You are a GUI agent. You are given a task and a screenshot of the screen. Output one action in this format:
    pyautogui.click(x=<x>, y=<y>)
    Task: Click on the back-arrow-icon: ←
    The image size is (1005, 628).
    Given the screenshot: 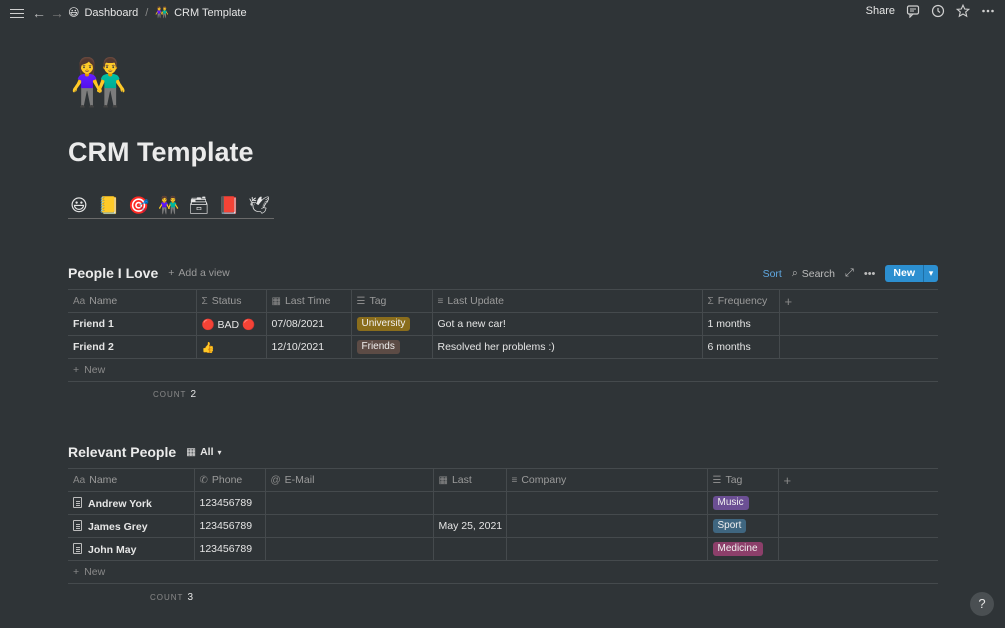 What is the action you would take?
    pyautogui.click(x=39, y=13)
    